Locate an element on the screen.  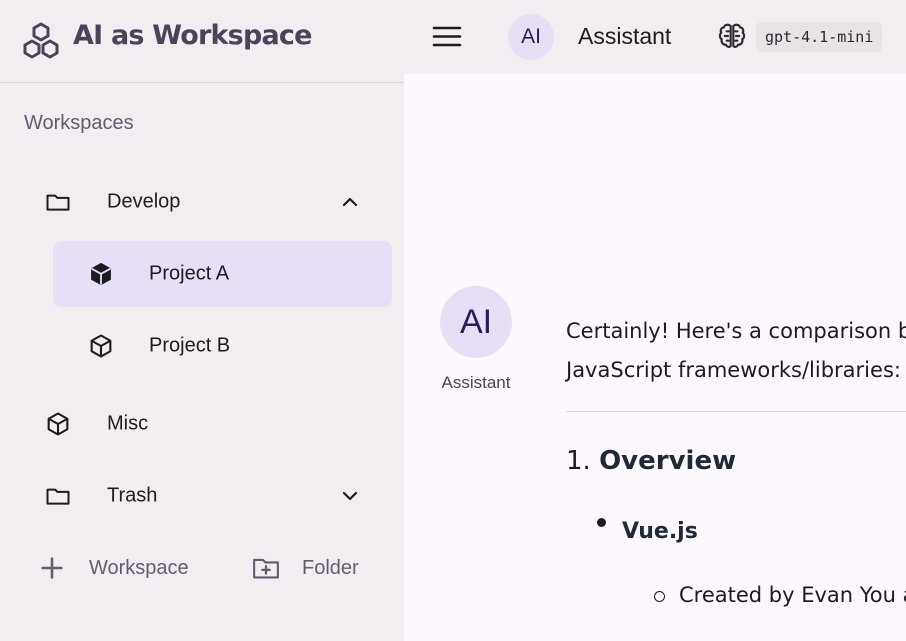
brain-icon is located at coordinates (732, 35).